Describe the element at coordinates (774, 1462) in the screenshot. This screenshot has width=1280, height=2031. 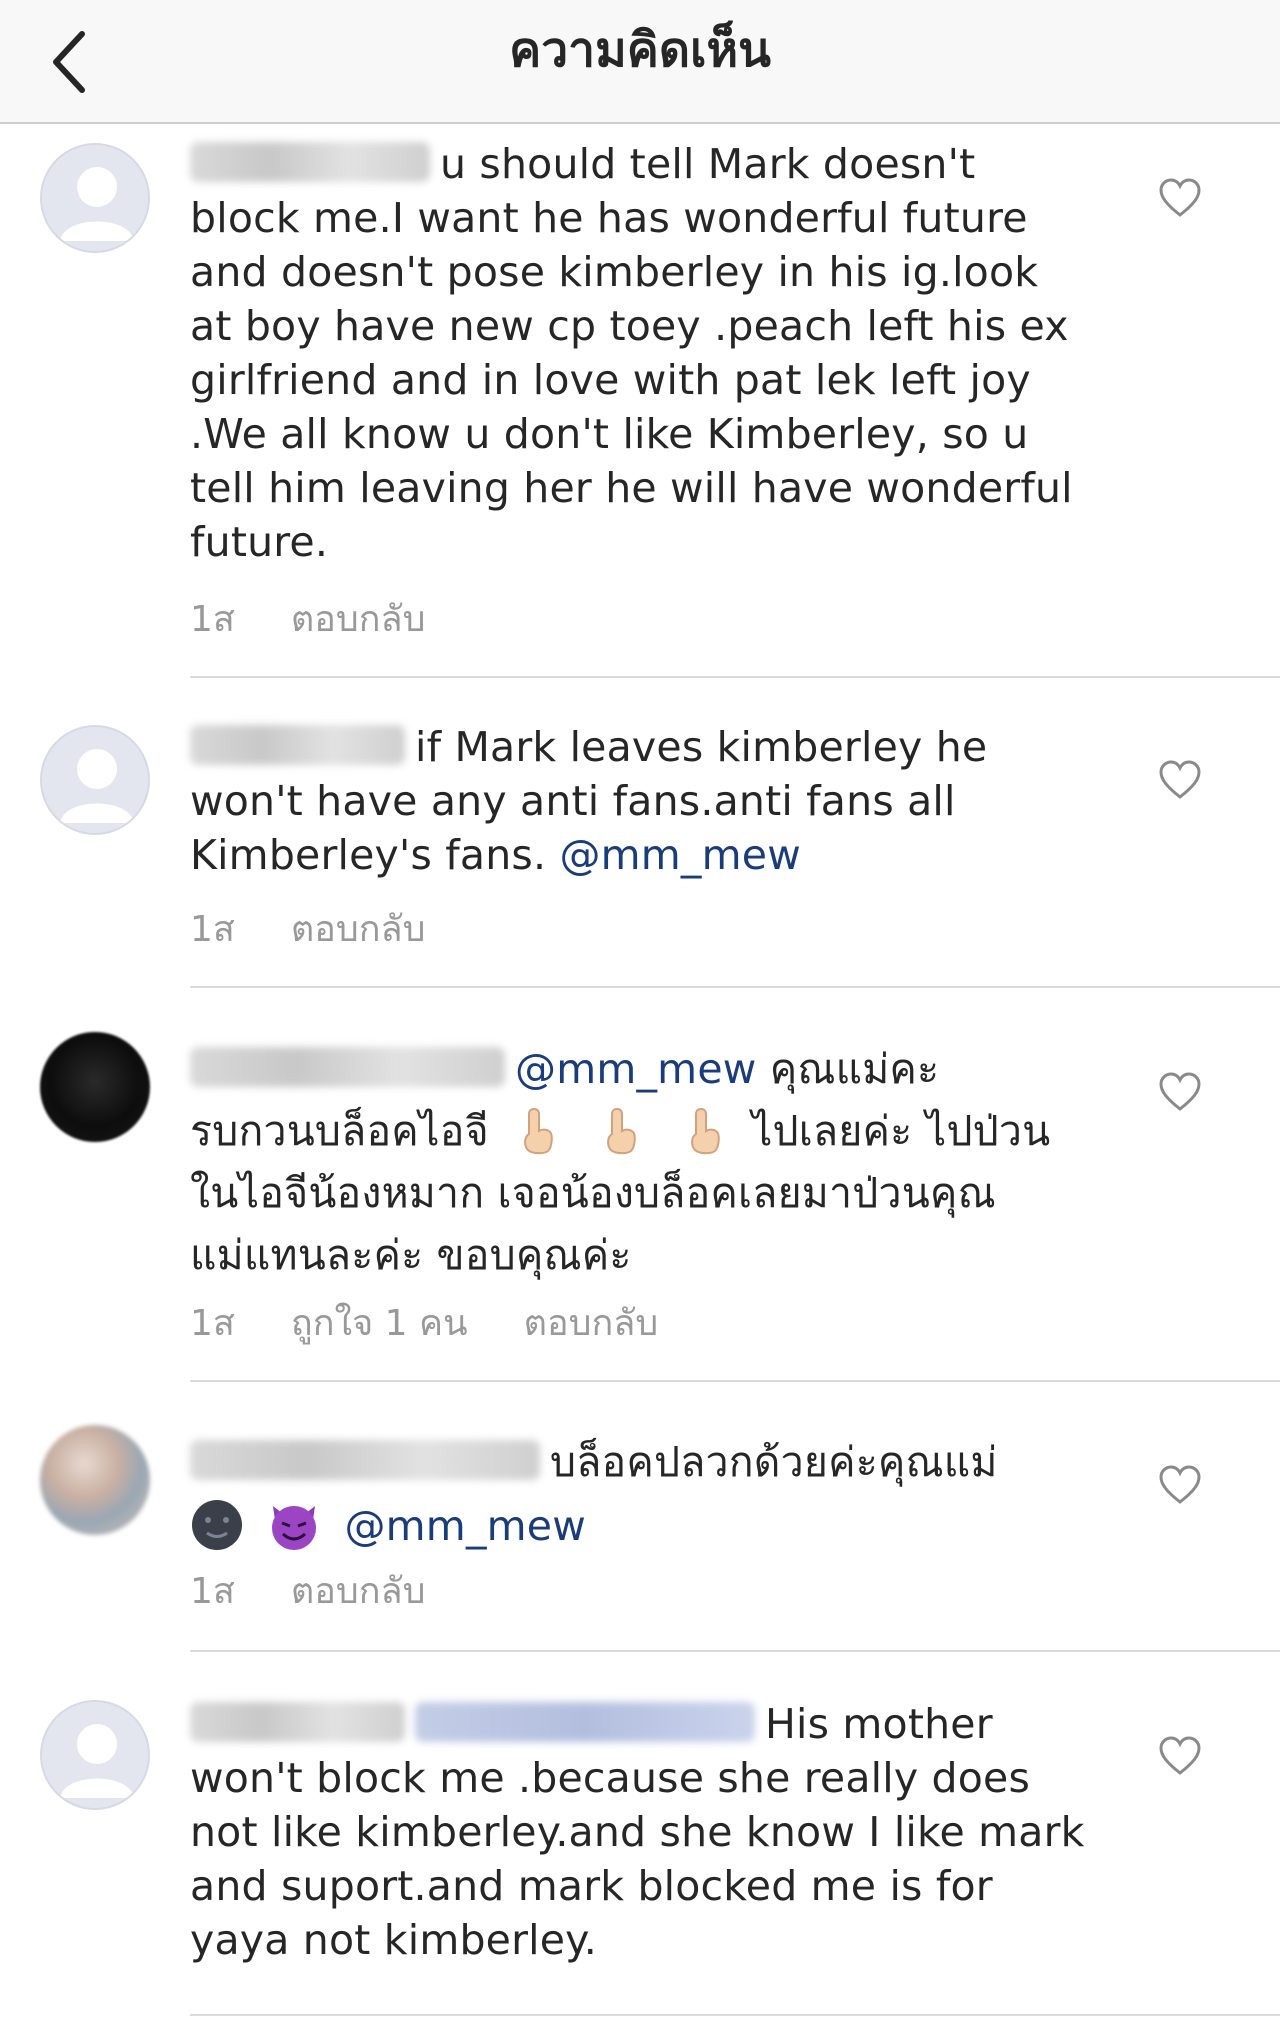
I see `comment-body: บล็อคปลวกด้วยค่ะคุณแม่` at that location.